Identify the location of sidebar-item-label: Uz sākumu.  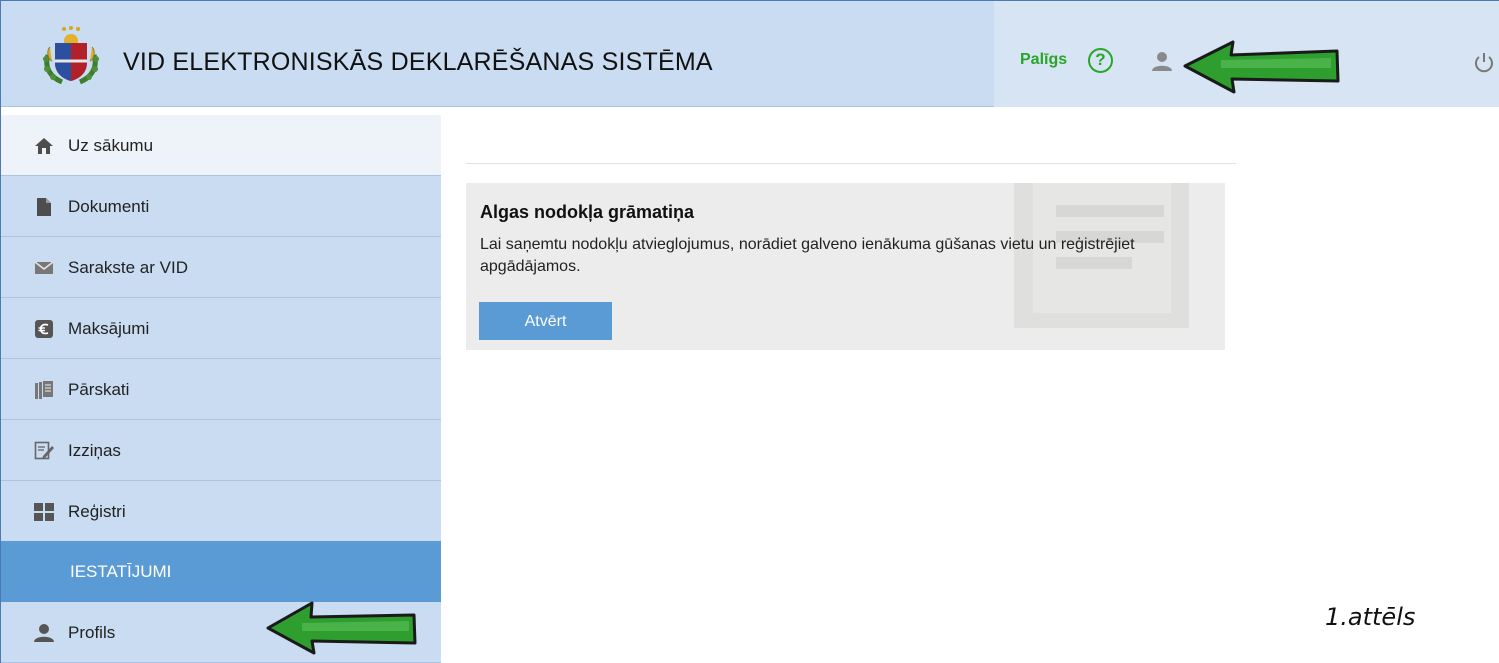
(111, 145).